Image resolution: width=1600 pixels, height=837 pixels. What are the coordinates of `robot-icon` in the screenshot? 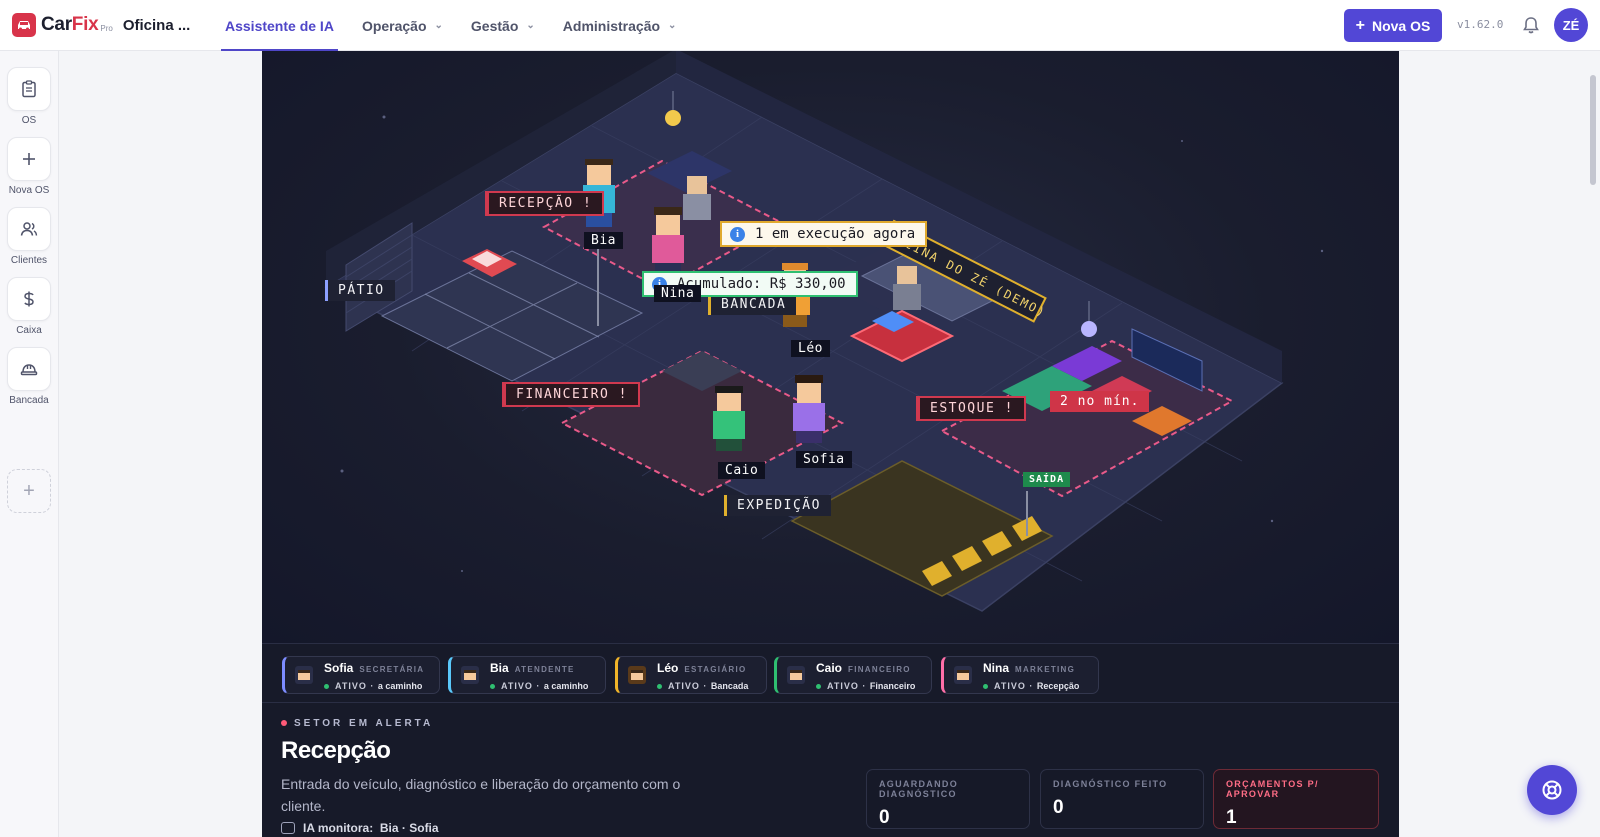 It's located at (288, 828).